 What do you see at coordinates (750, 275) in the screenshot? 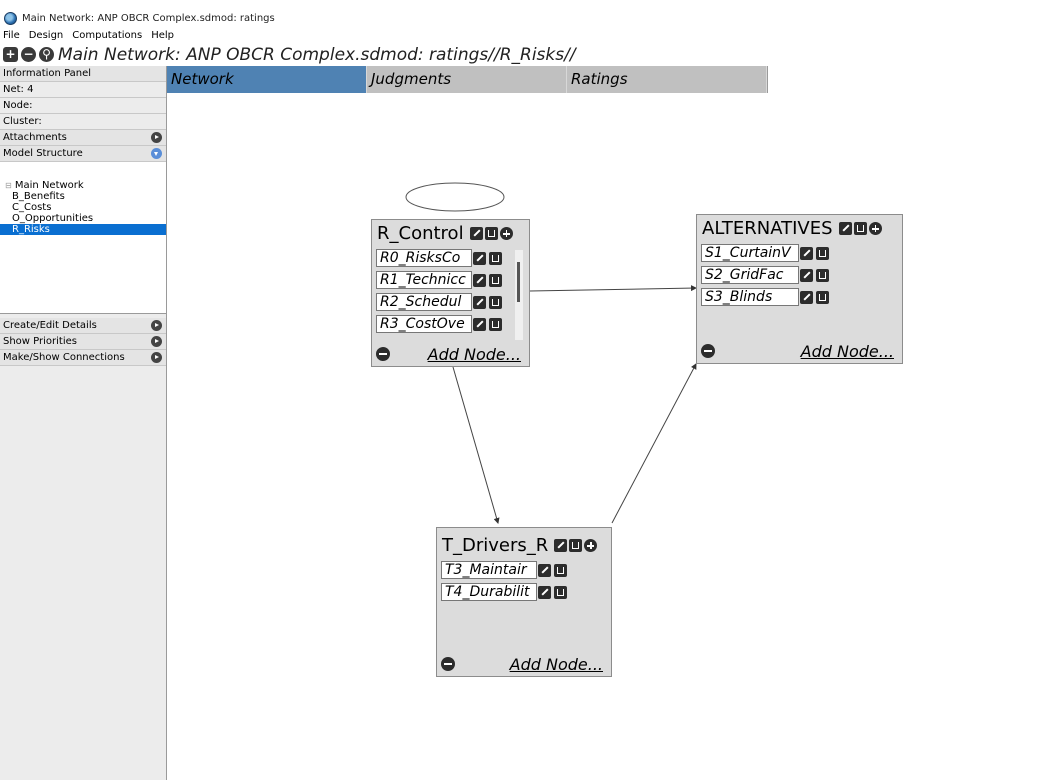
I see `node-label: S2_GridFac` at bounding box center [750, 275].